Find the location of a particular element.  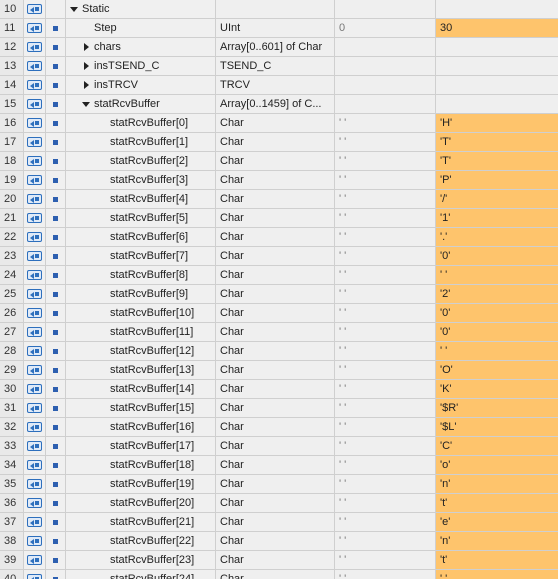

monitor-value-cell: 't' is located at coordinates (497, 503).